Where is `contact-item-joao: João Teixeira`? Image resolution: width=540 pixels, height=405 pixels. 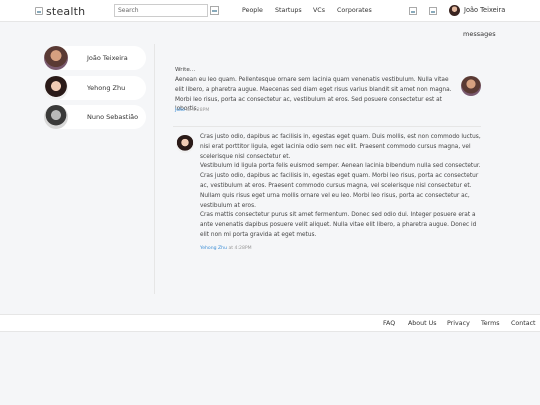
contact-item-joao: João Teixeira is located at coordinates (95, 58).